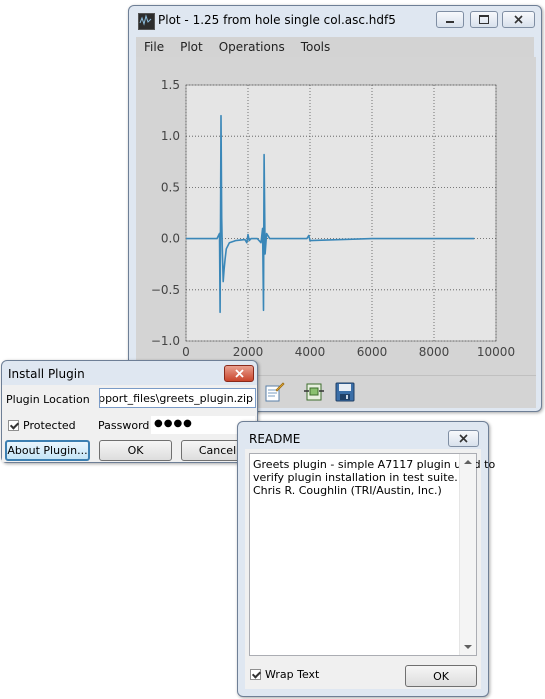 The width and height of the screenshot is (545, 699). Describe the element at coordinates (146, 21) in the screenshot. I see `app-icon` at that location.